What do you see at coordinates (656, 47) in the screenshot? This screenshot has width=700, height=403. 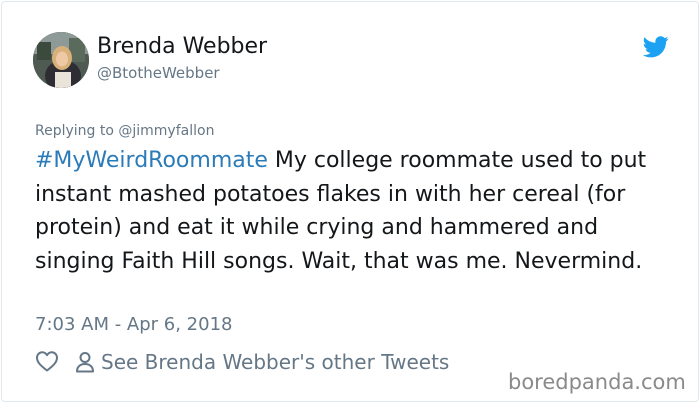 I see `twitter-bird-icon` at bounding box center [656, 47].